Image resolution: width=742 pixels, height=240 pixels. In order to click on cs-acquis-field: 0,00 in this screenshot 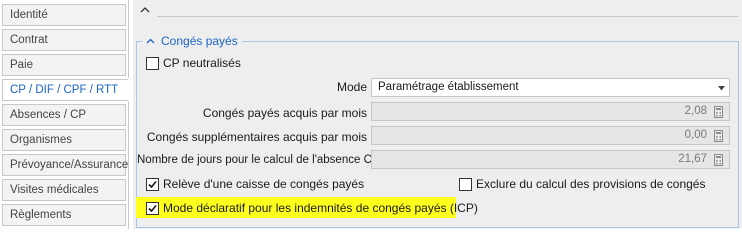, I will do `click(550, 135)`.